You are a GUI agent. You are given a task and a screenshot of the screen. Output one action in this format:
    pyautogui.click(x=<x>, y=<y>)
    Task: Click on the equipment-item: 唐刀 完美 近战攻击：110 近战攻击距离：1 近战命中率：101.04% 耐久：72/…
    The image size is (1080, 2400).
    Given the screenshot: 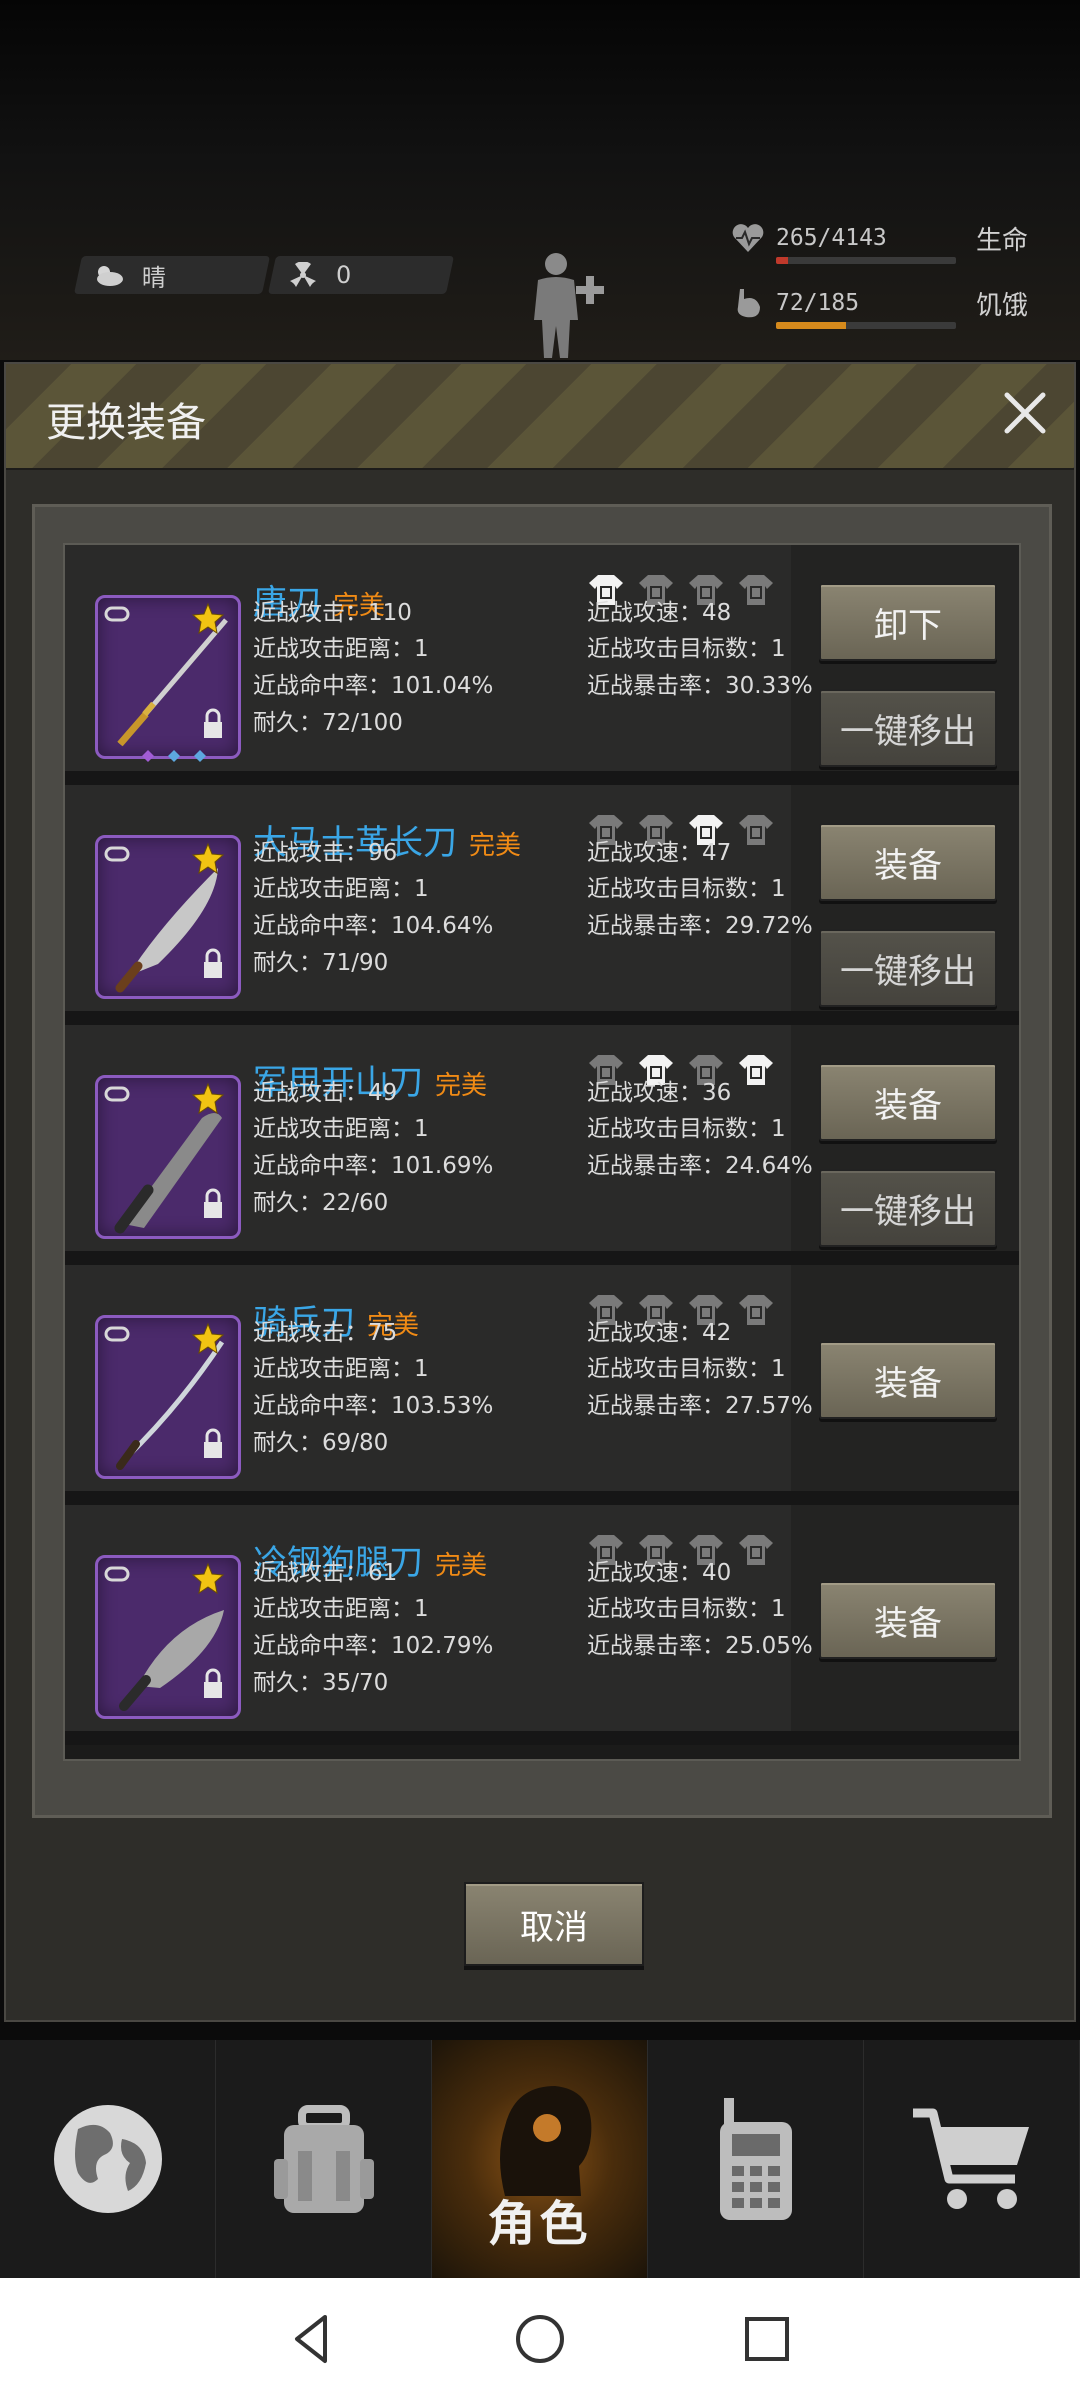 What is the action you would take?
    pyautogui.click(x=542, y=665)
    